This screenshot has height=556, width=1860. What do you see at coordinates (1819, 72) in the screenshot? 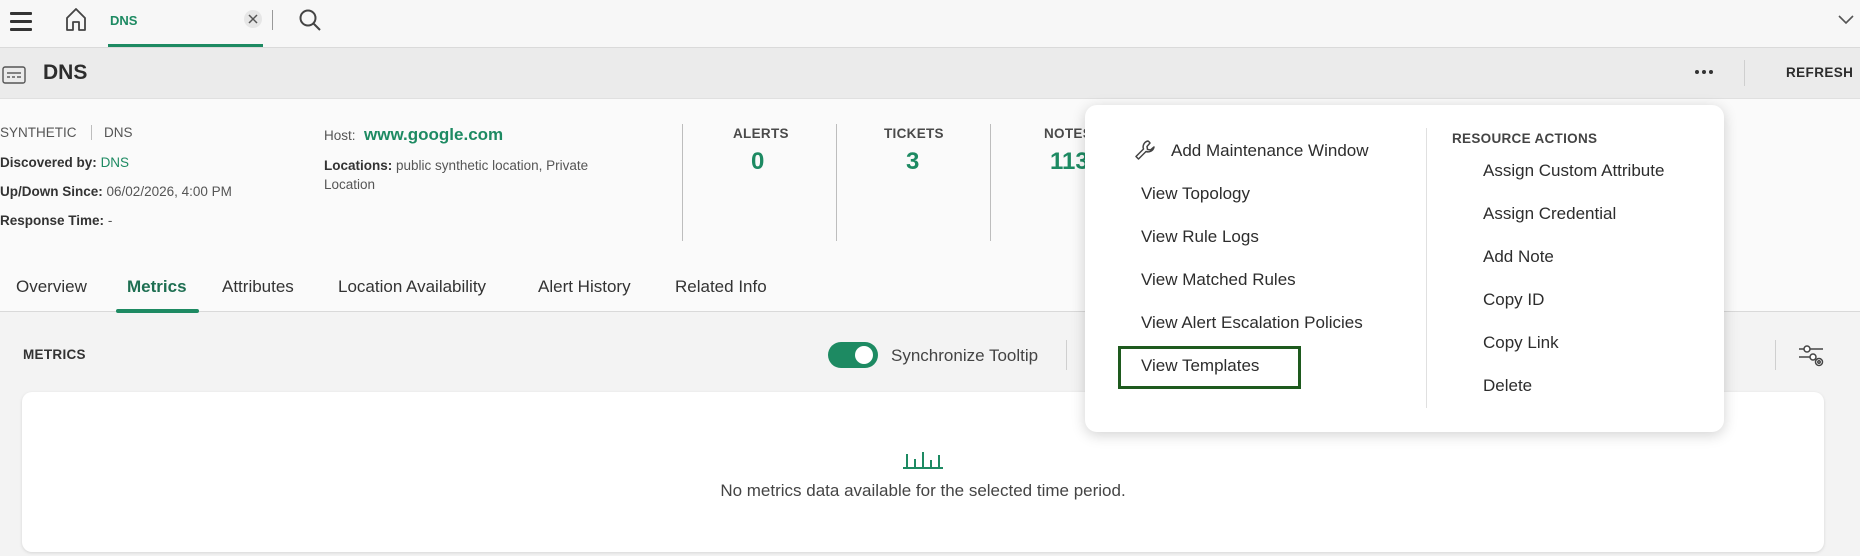
I see `refresh-button: REFRESH` at bounding box center [1819, 72].